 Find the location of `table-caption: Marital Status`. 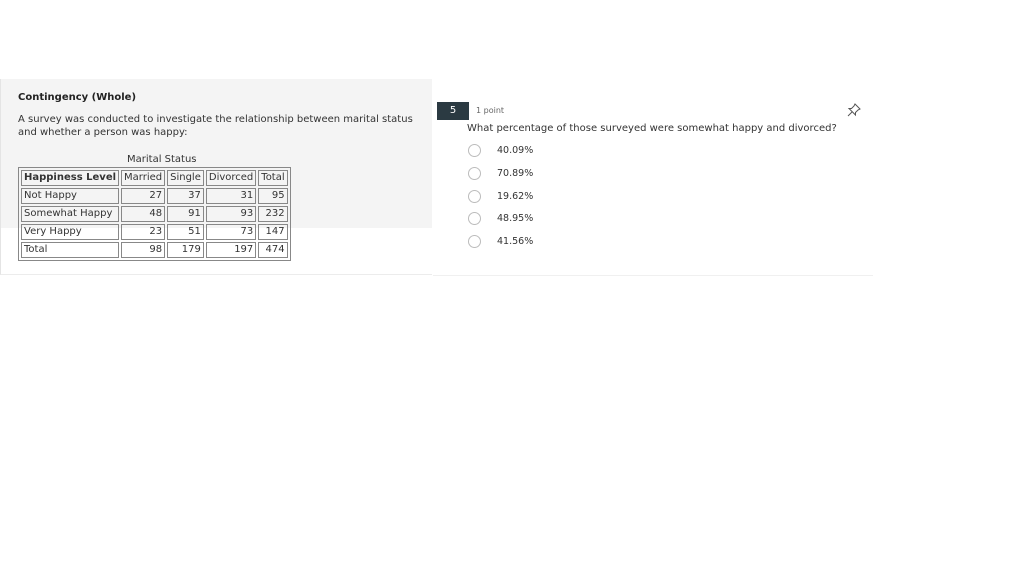

table-caption: Marital Status is located at coordinates (162, 159).